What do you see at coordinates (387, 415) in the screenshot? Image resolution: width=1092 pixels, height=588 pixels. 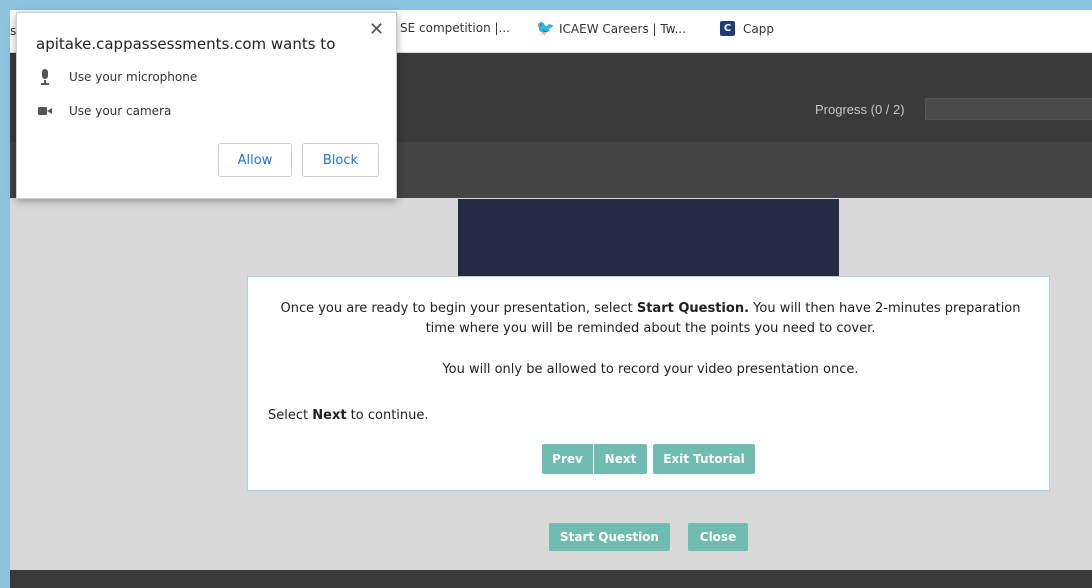 I see `hint-text: to continue.` at bounding box center [387, 415].